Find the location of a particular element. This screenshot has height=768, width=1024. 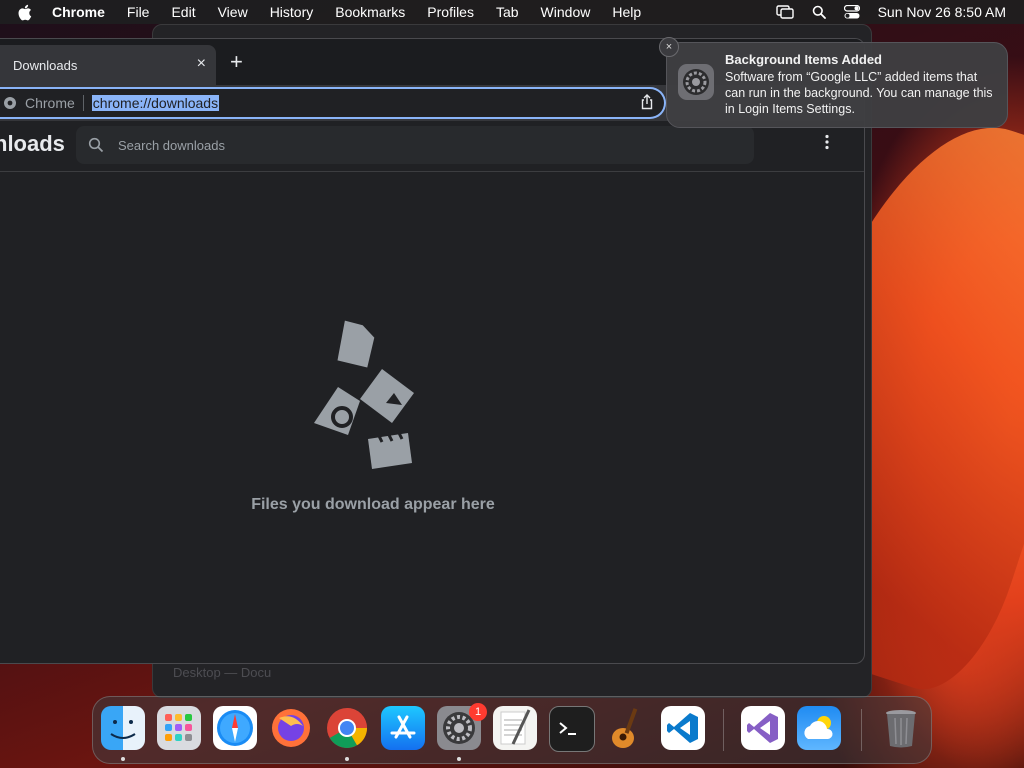

site-chip-label: Chrome is located at coordinates (50, 103).